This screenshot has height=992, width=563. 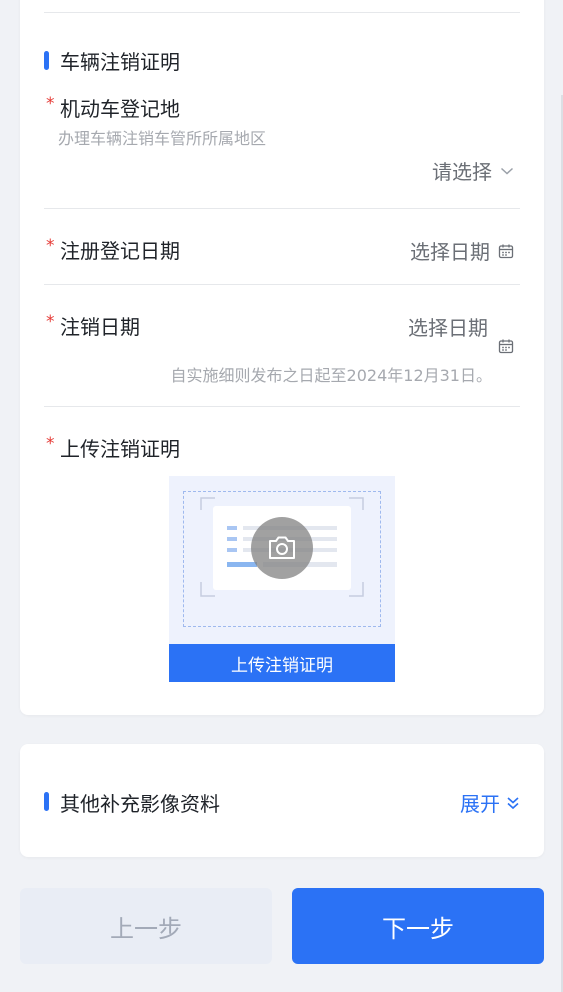 What do you see at coordinates (282, 800) in the screenshot?
I see `extra-images-card: 其他补充影像资料 展开` at bounding box center [282, 800].